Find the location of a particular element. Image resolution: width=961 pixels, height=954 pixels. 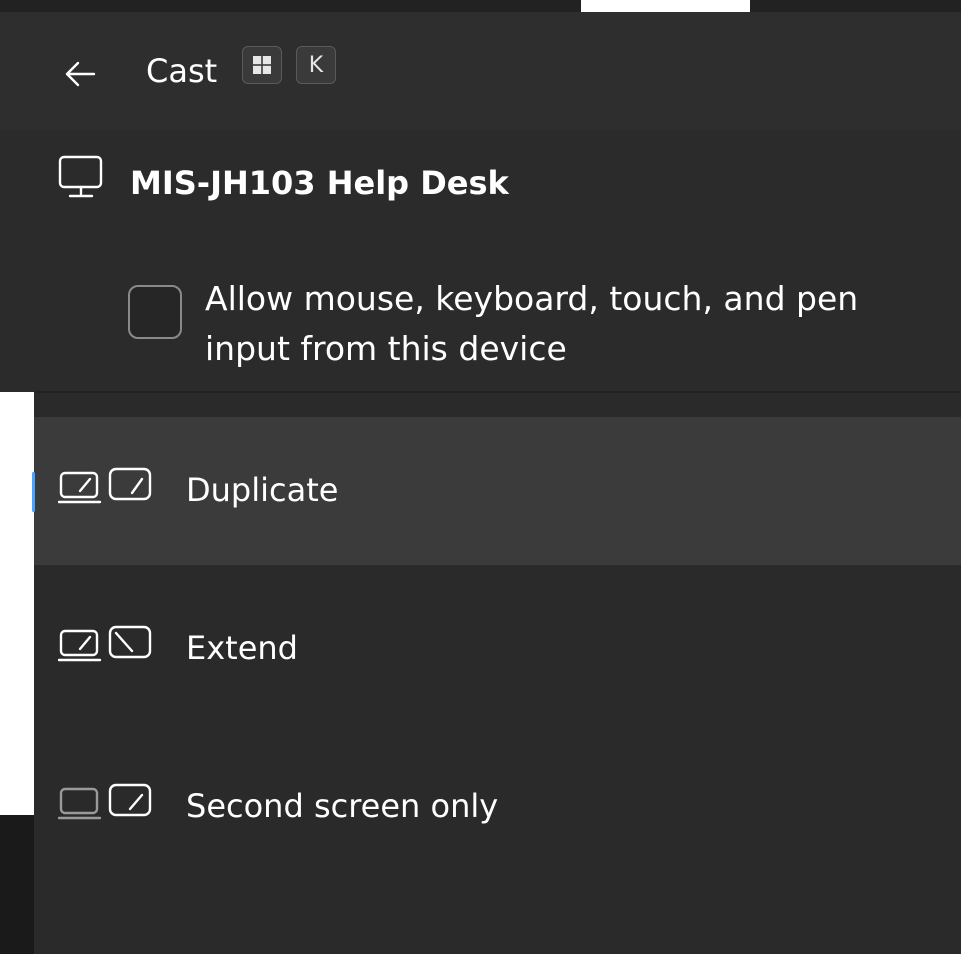

mode-label-second-screen-only: Second screen only is located at coordinates (342, 806).